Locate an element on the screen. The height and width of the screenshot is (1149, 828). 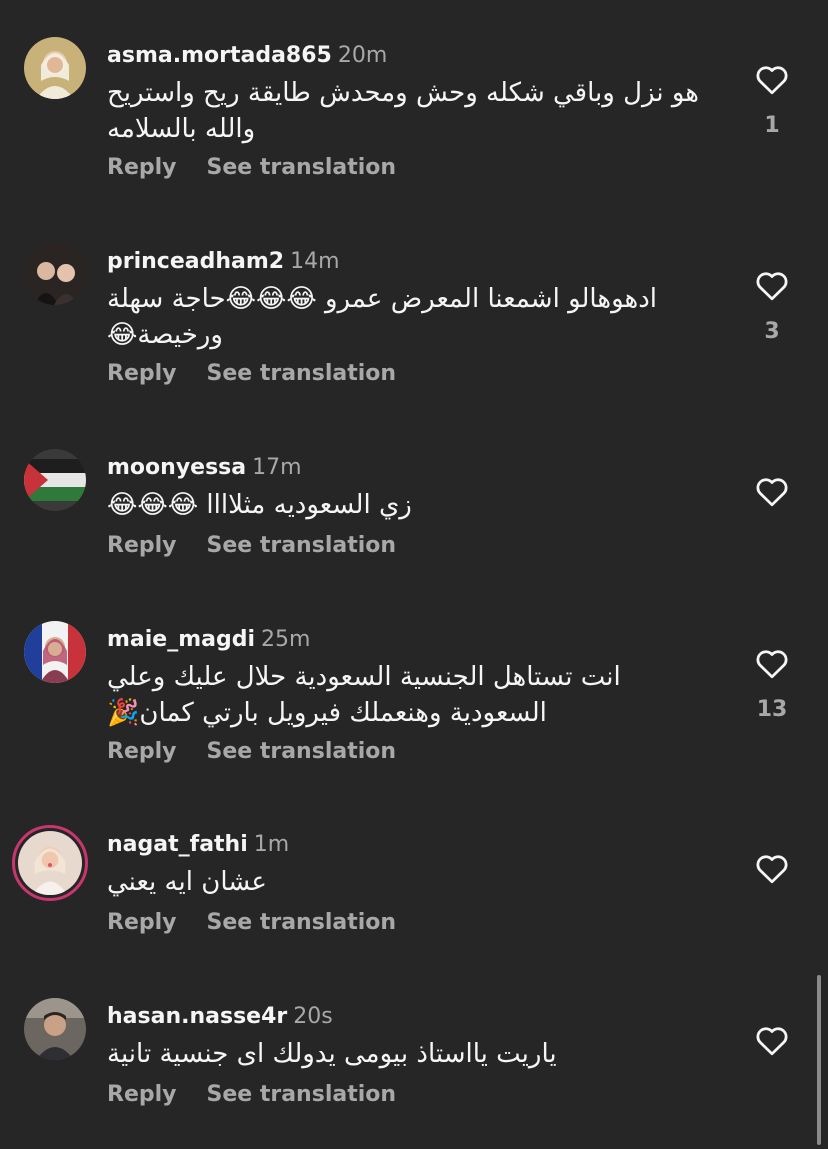
comment-meta: princeadham2 14m is located at coordinates (223, 262).